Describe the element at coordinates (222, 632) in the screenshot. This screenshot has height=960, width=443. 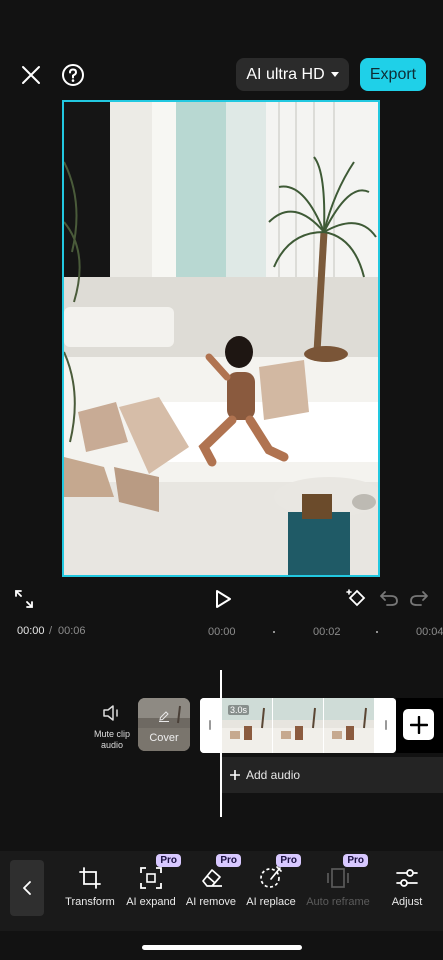
I see `ruler-tick-0: 00:00` at that location.